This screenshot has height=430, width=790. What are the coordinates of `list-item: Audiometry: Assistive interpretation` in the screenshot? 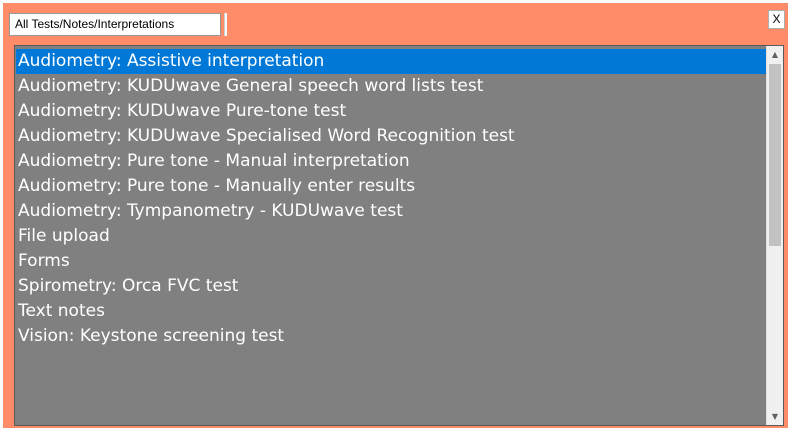 It's located at (391, 61).